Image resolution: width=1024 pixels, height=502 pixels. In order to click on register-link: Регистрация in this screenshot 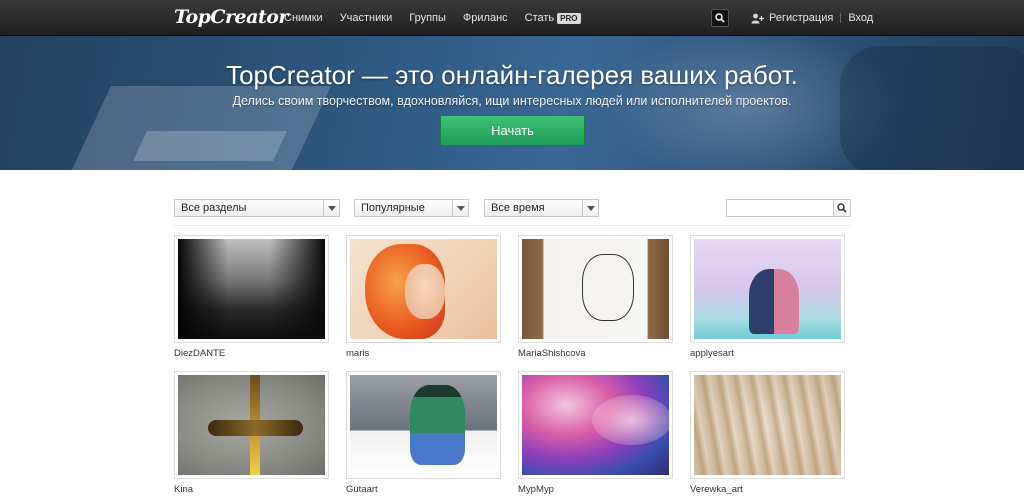, I will do `click(792, 18)`.